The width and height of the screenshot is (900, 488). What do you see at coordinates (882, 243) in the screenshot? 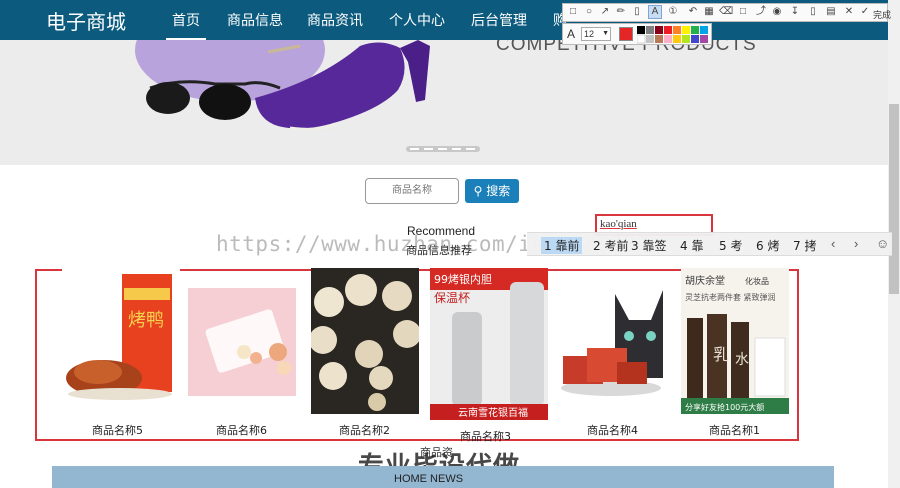
I see `ime-emoji-icon: ☺` at bounding box center [882, 243].